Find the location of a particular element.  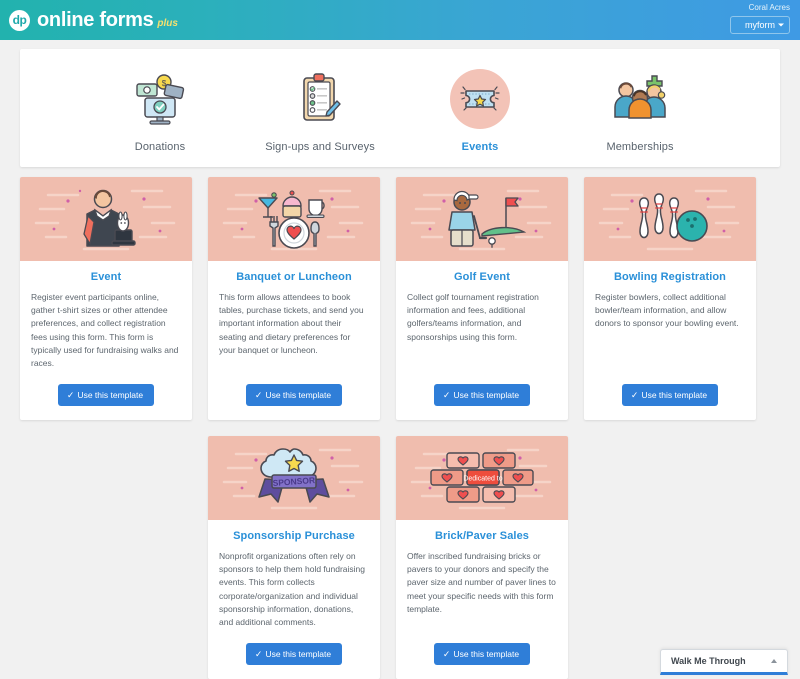

active-tab-circle is located at coordinates (480, 99).